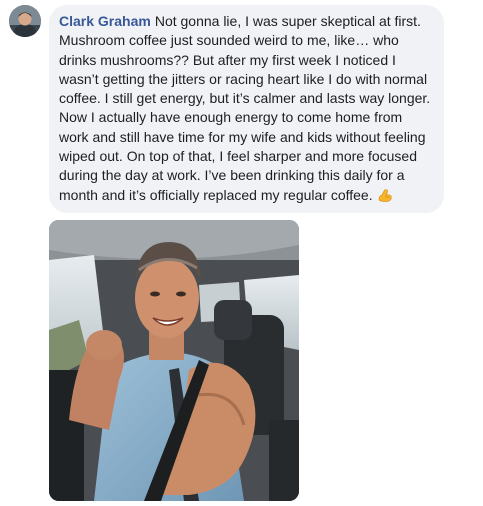  Describe the element at coordinates (105, 21) in the screenshot. I see `comment-author-link: Clark Graham` at that location.